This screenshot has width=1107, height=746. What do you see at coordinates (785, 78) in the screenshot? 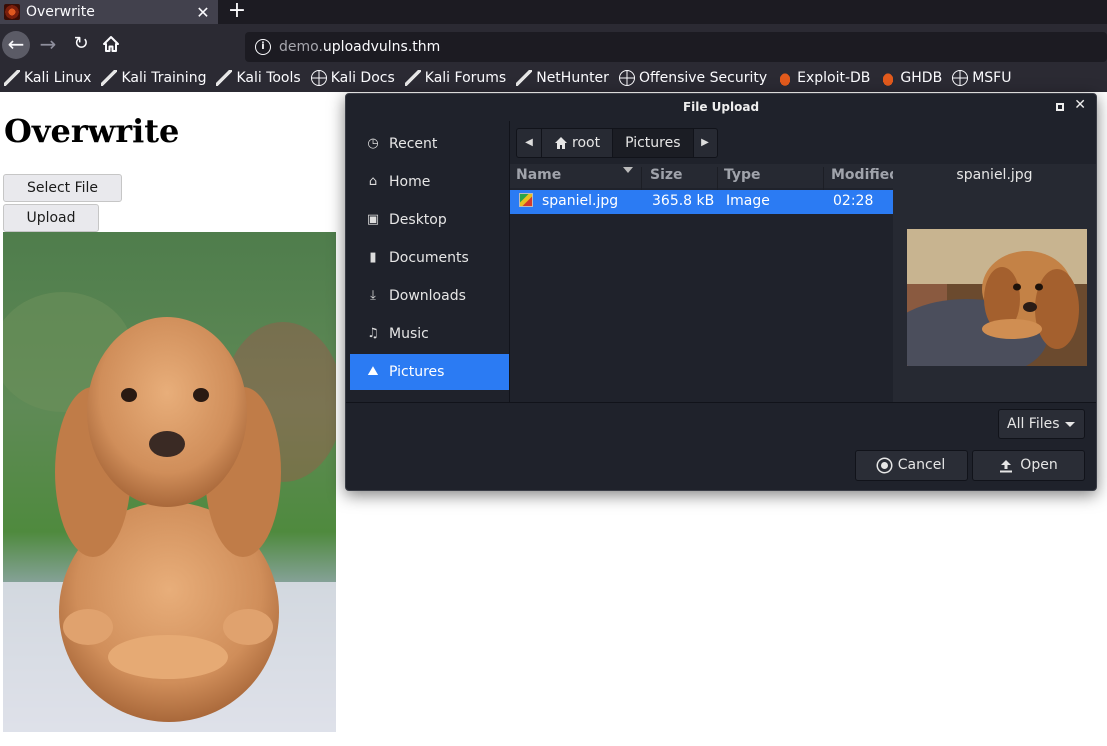
I see `exploitdb-icon` at bounding box center [785, 78].